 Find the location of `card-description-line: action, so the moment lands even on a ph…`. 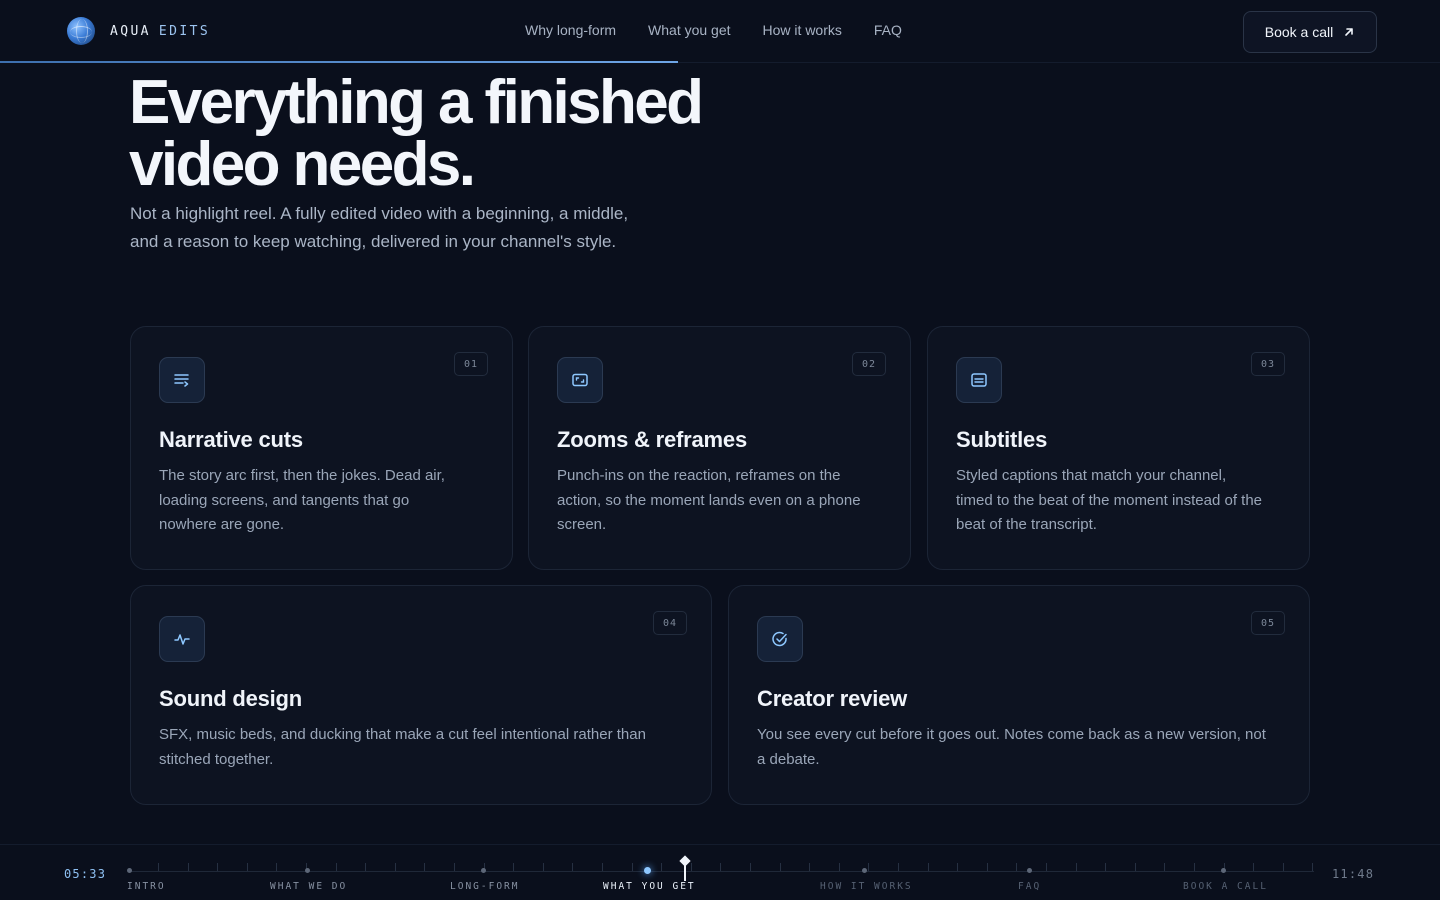

card-description-line: action, so the moment lands even on a ph… is located at coordinates (709, 500).